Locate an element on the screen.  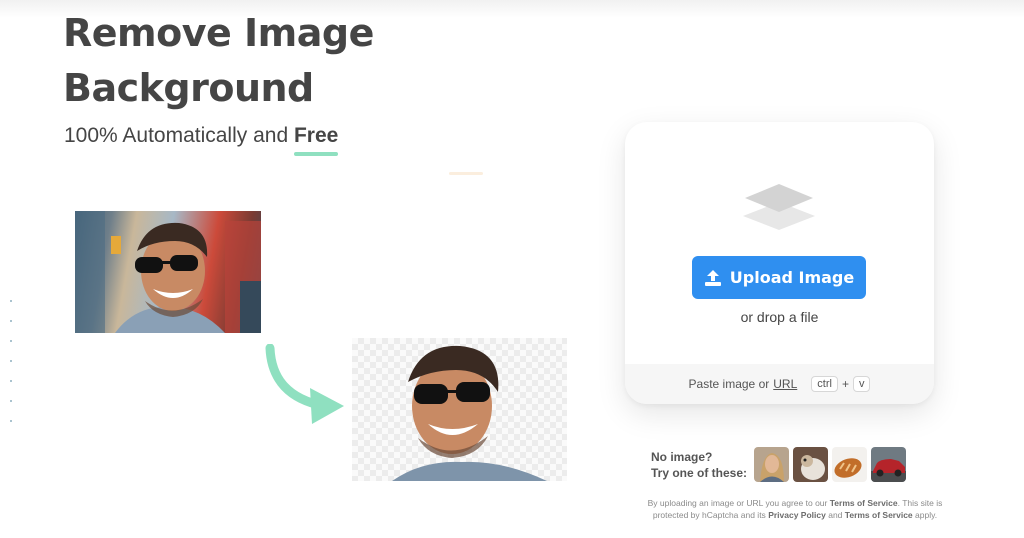
woman-thumbnail is located at coordinates (771, 464).